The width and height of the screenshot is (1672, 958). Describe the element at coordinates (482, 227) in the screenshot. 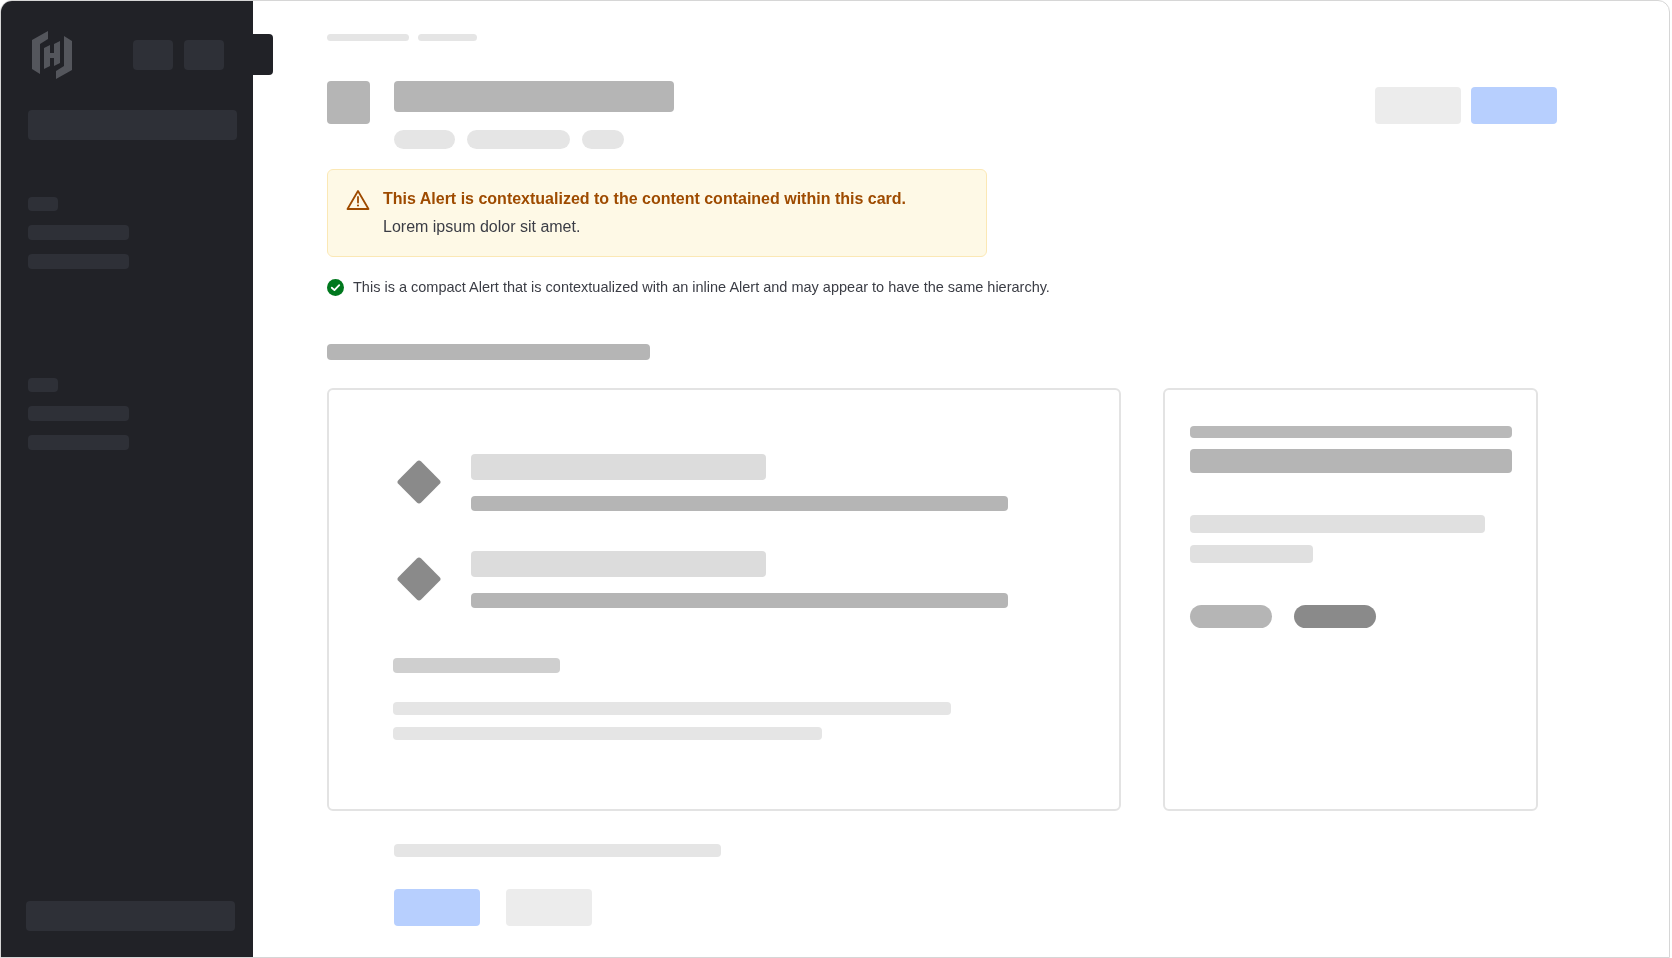

I see `alert-description: Lorem ipsum dolor sit amet.` at that location.